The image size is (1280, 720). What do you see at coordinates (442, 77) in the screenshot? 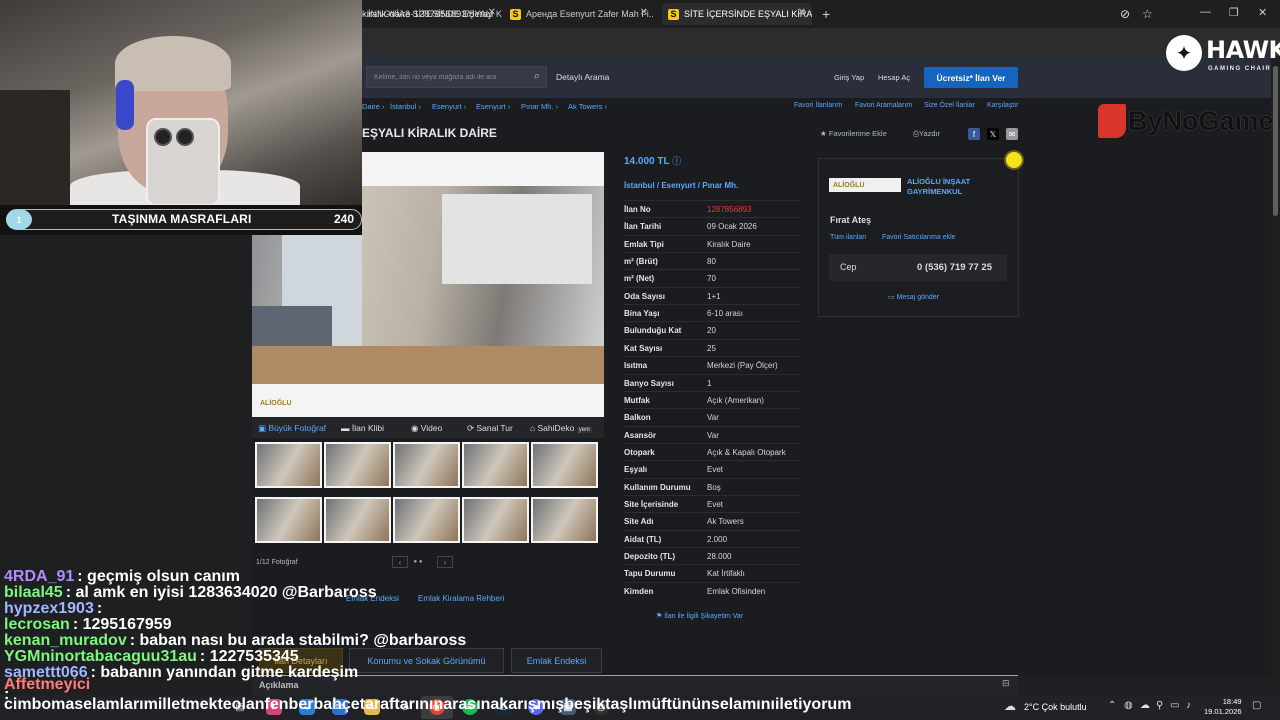
I see `search-input` at bounding box center [442, 77].